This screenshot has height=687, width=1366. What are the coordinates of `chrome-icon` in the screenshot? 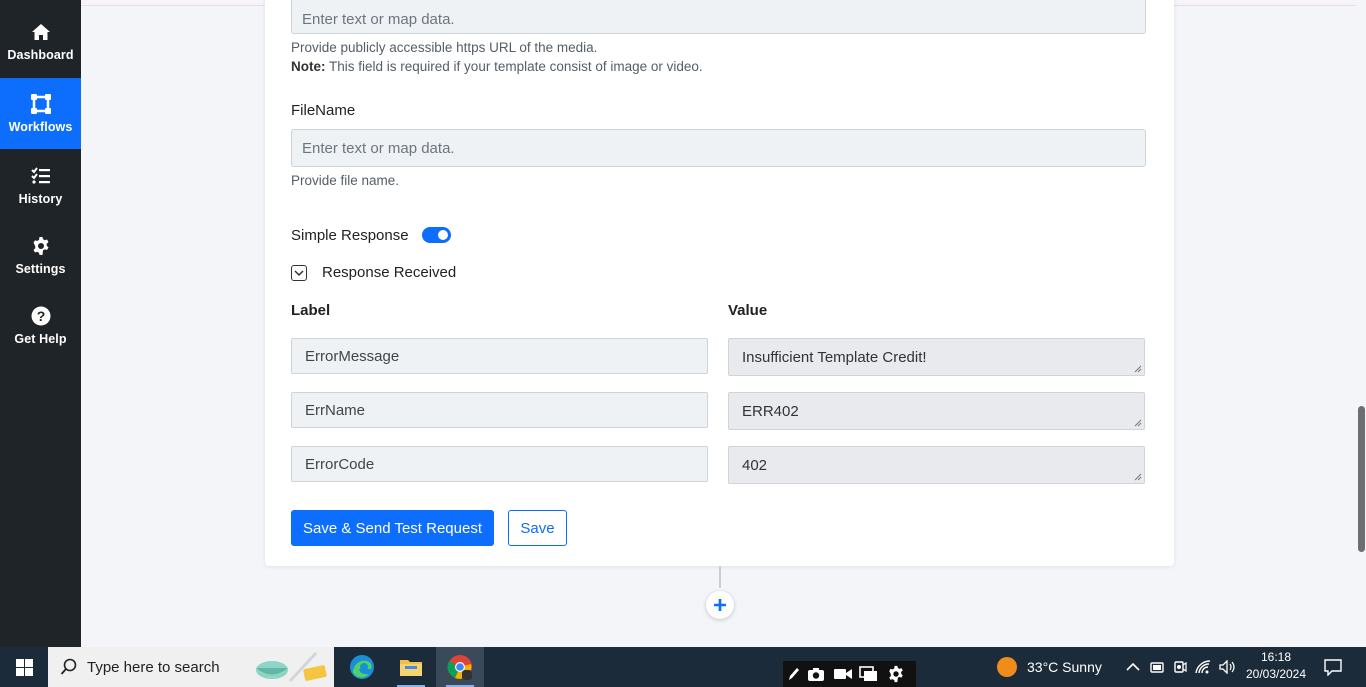 It's located at (459, 667).